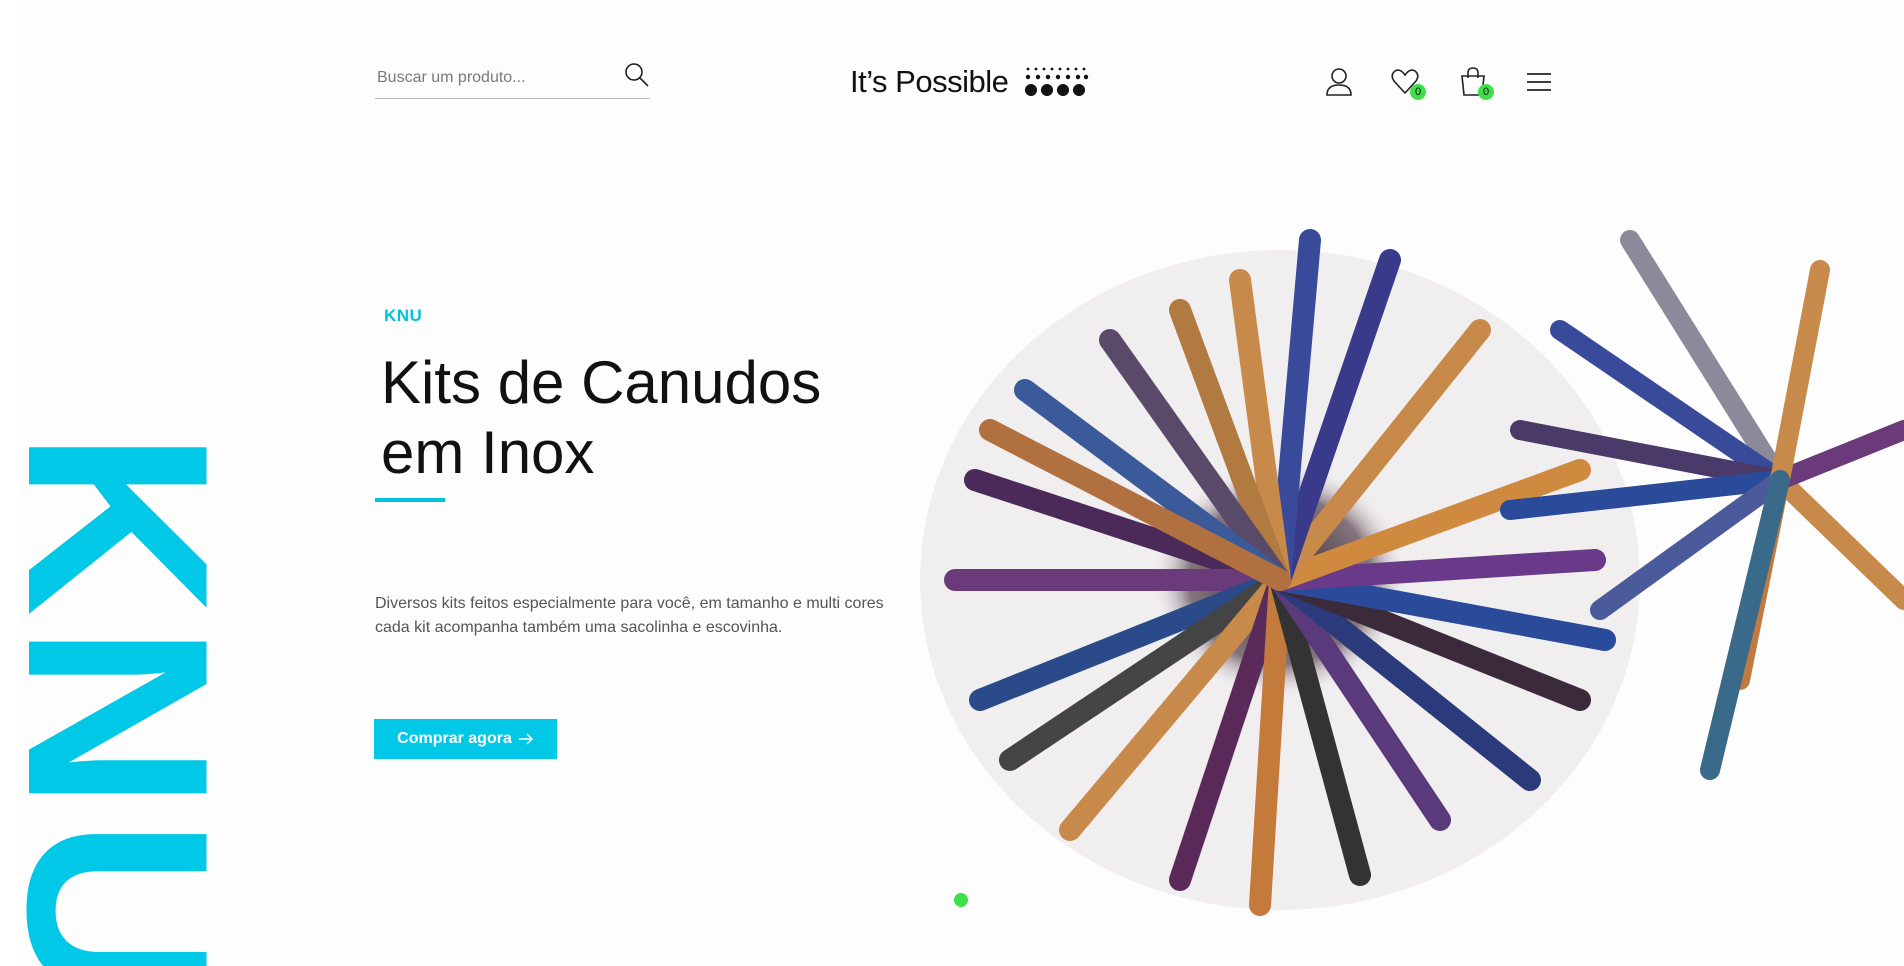 This screenshot has height=966, width=1904. Describe the element at coordinates (1408, 83) in the screenshot. I see `wishlist-button: 0` at that location.